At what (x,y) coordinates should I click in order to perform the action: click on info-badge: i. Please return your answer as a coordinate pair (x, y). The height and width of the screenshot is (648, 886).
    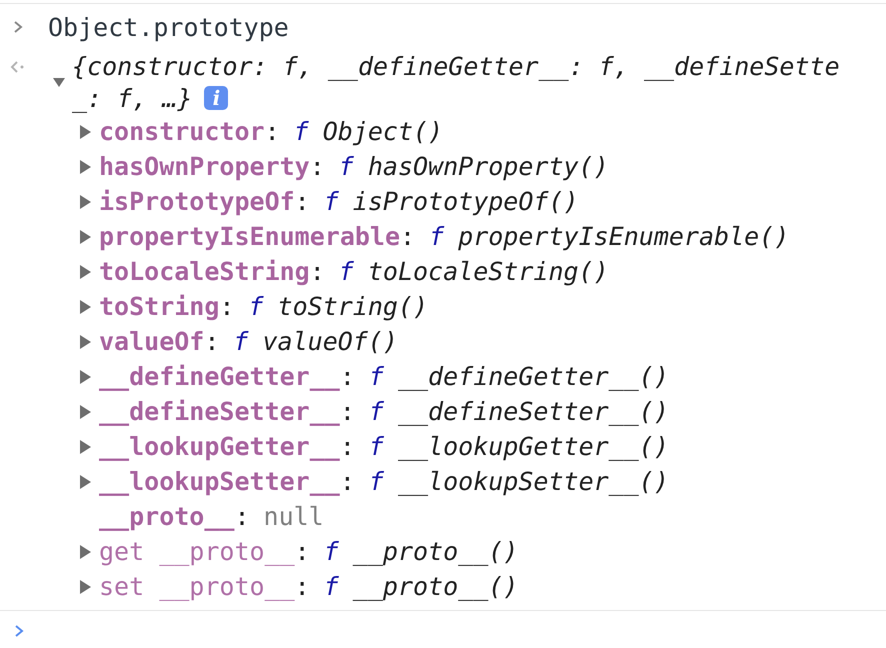
    Looking at the image, I should click on (216, 98).